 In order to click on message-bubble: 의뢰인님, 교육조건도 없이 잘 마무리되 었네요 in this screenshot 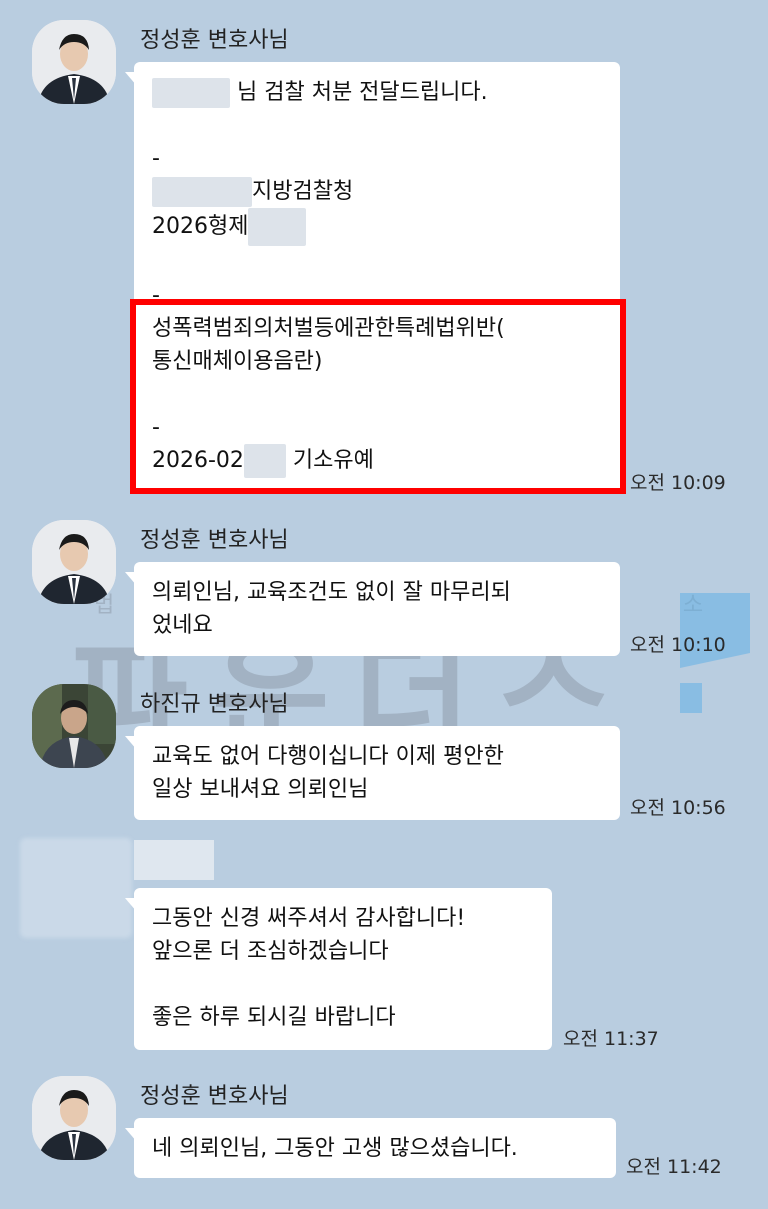, I will do `click(372, 609)`.